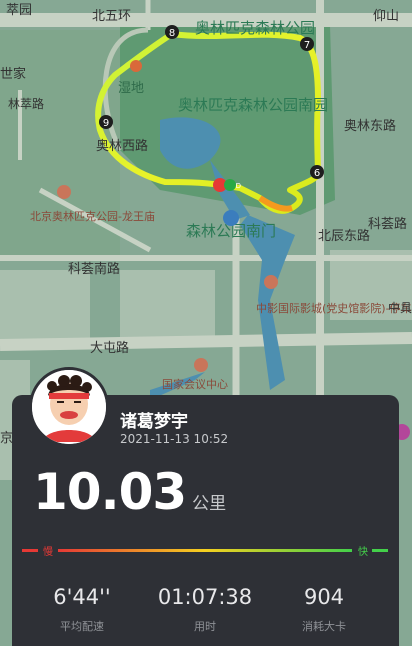 The height and width of the screenshot is (646, 412). Describe the element at coordinates (92, 216) in the screenshot. I see `map-label-longwang-temple: 北京奥林匹克公园-龙王庙` at that location.